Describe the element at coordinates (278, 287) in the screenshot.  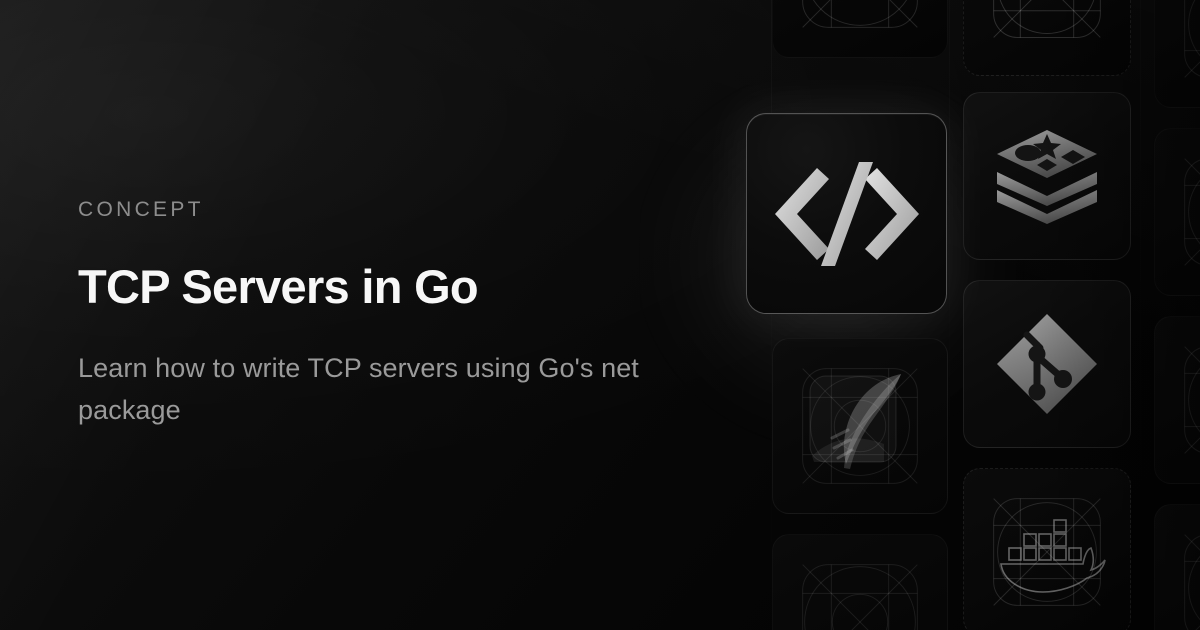
I see `page-title: TCP Servers in Go` at that location.